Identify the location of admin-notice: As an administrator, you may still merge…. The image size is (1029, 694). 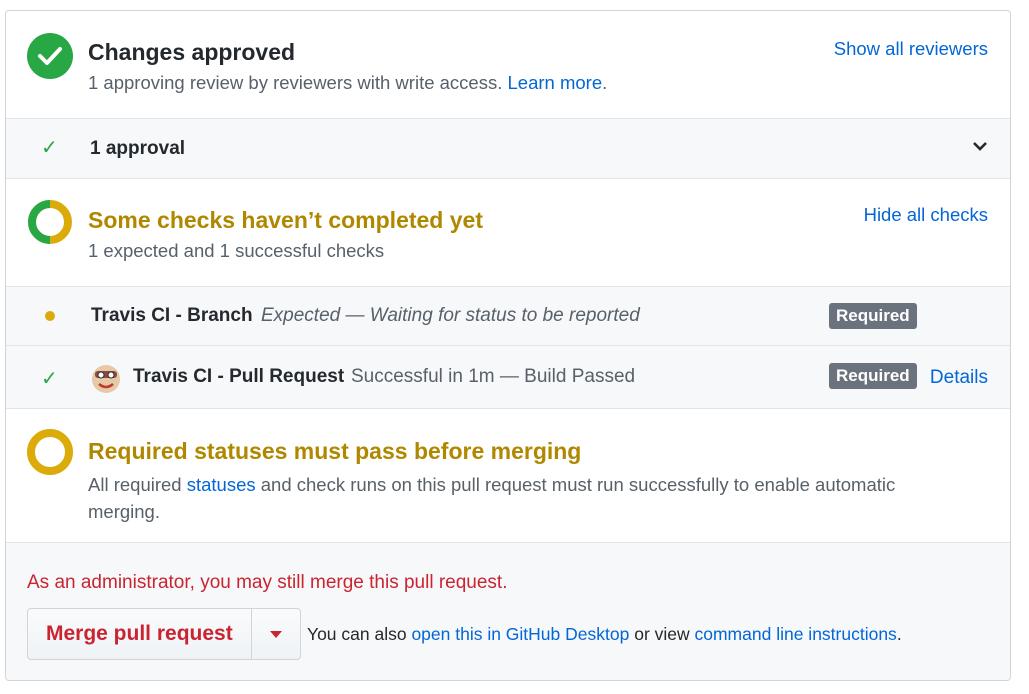
(267, 582).